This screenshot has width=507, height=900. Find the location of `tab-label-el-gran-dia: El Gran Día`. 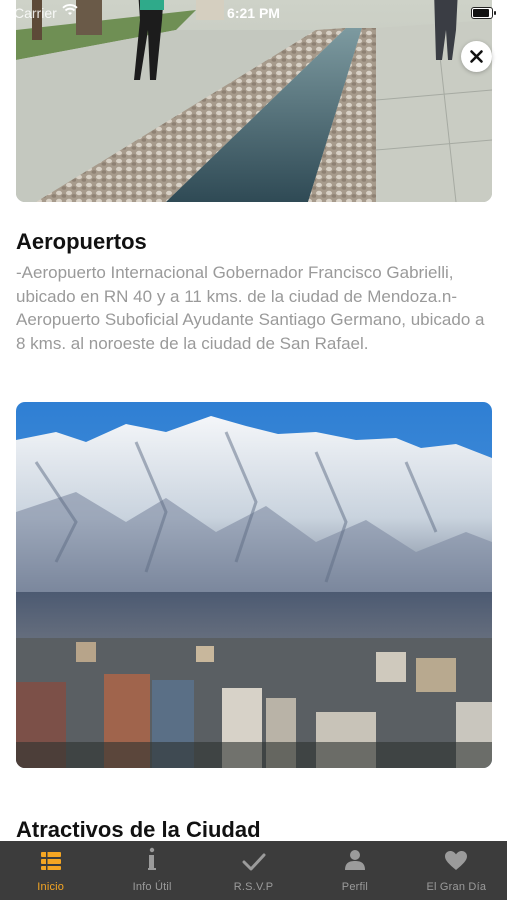

tab-label-el-gran-dia: El Gran Día is located at coordinates (456, 887).